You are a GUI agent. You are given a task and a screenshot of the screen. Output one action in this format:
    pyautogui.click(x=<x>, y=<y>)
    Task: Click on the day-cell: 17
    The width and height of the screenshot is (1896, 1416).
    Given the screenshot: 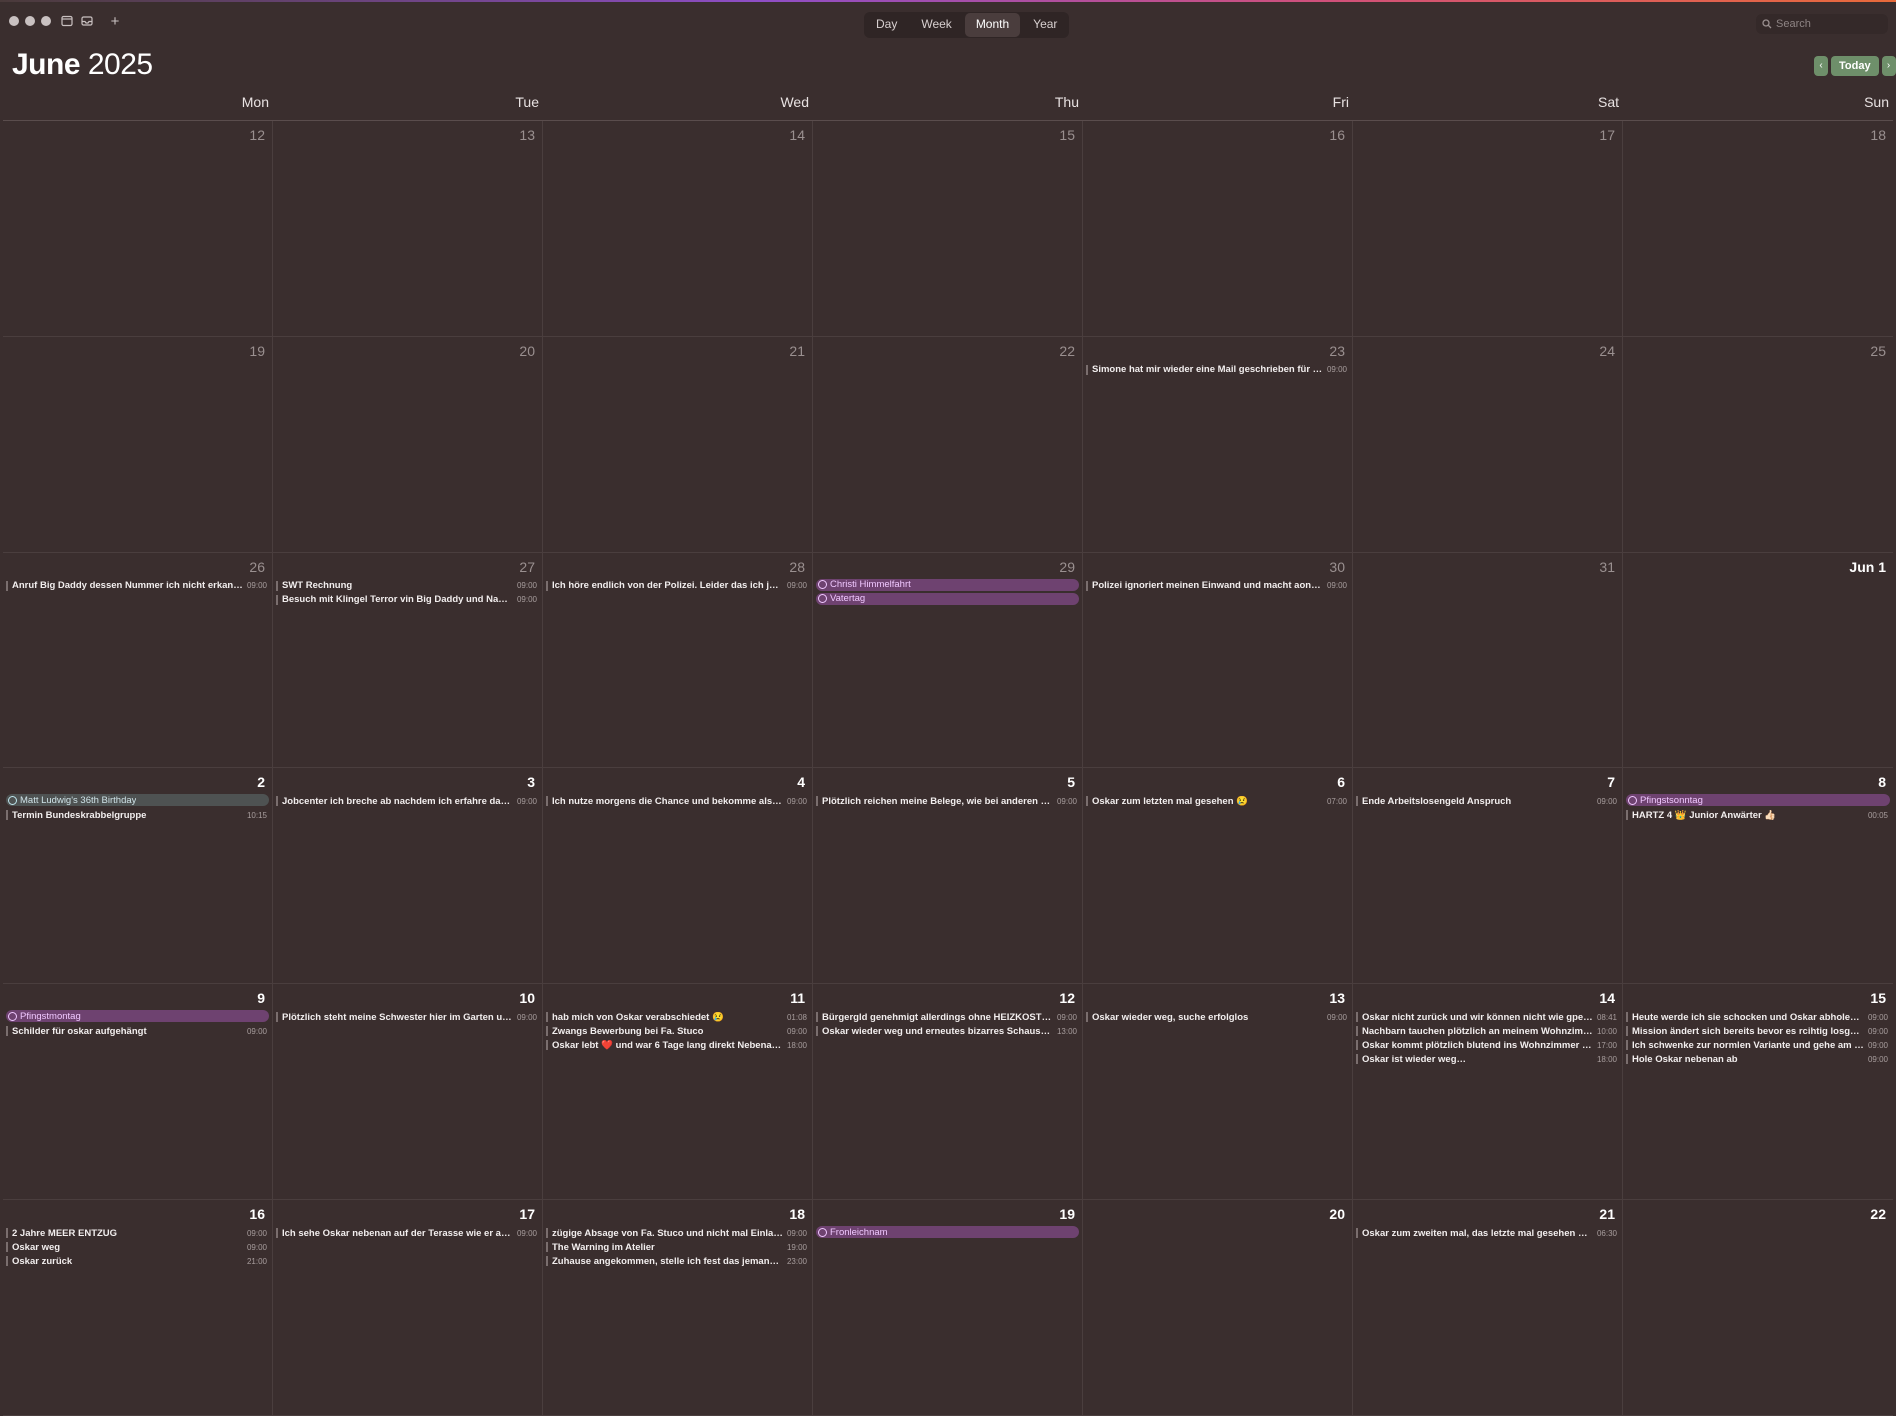 What is the action you would take?
    pyautogui.click(x=1488, y=229)
    